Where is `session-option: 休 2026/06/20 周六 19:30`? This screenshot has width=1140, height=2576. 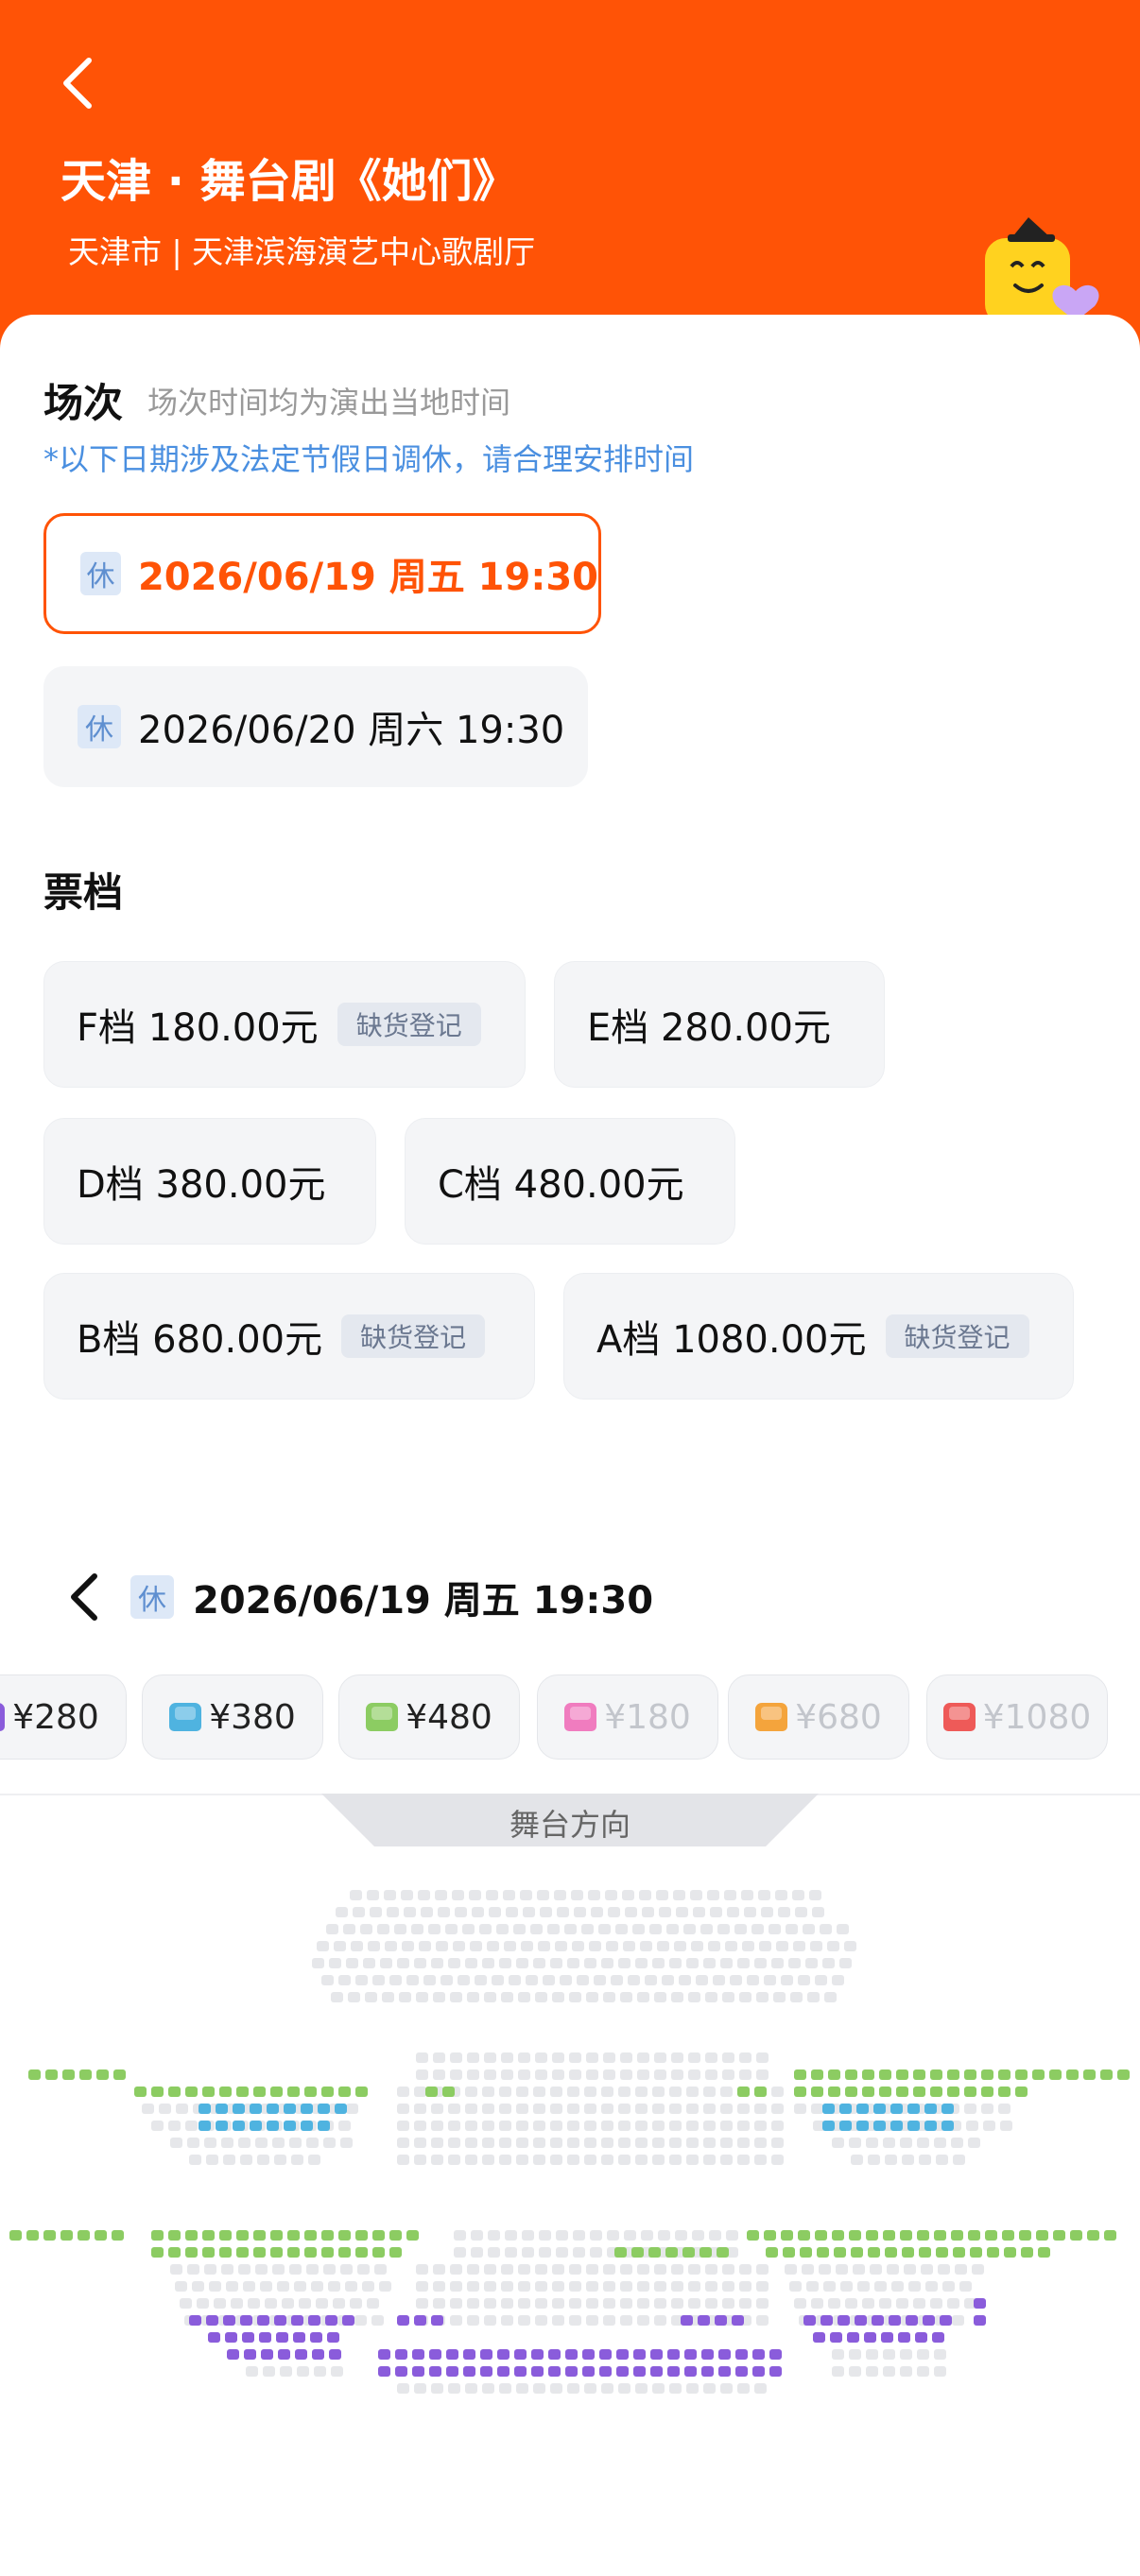
session-option: 休 2026/06/20 周六 19:30 is located at coordinates (315, 726).